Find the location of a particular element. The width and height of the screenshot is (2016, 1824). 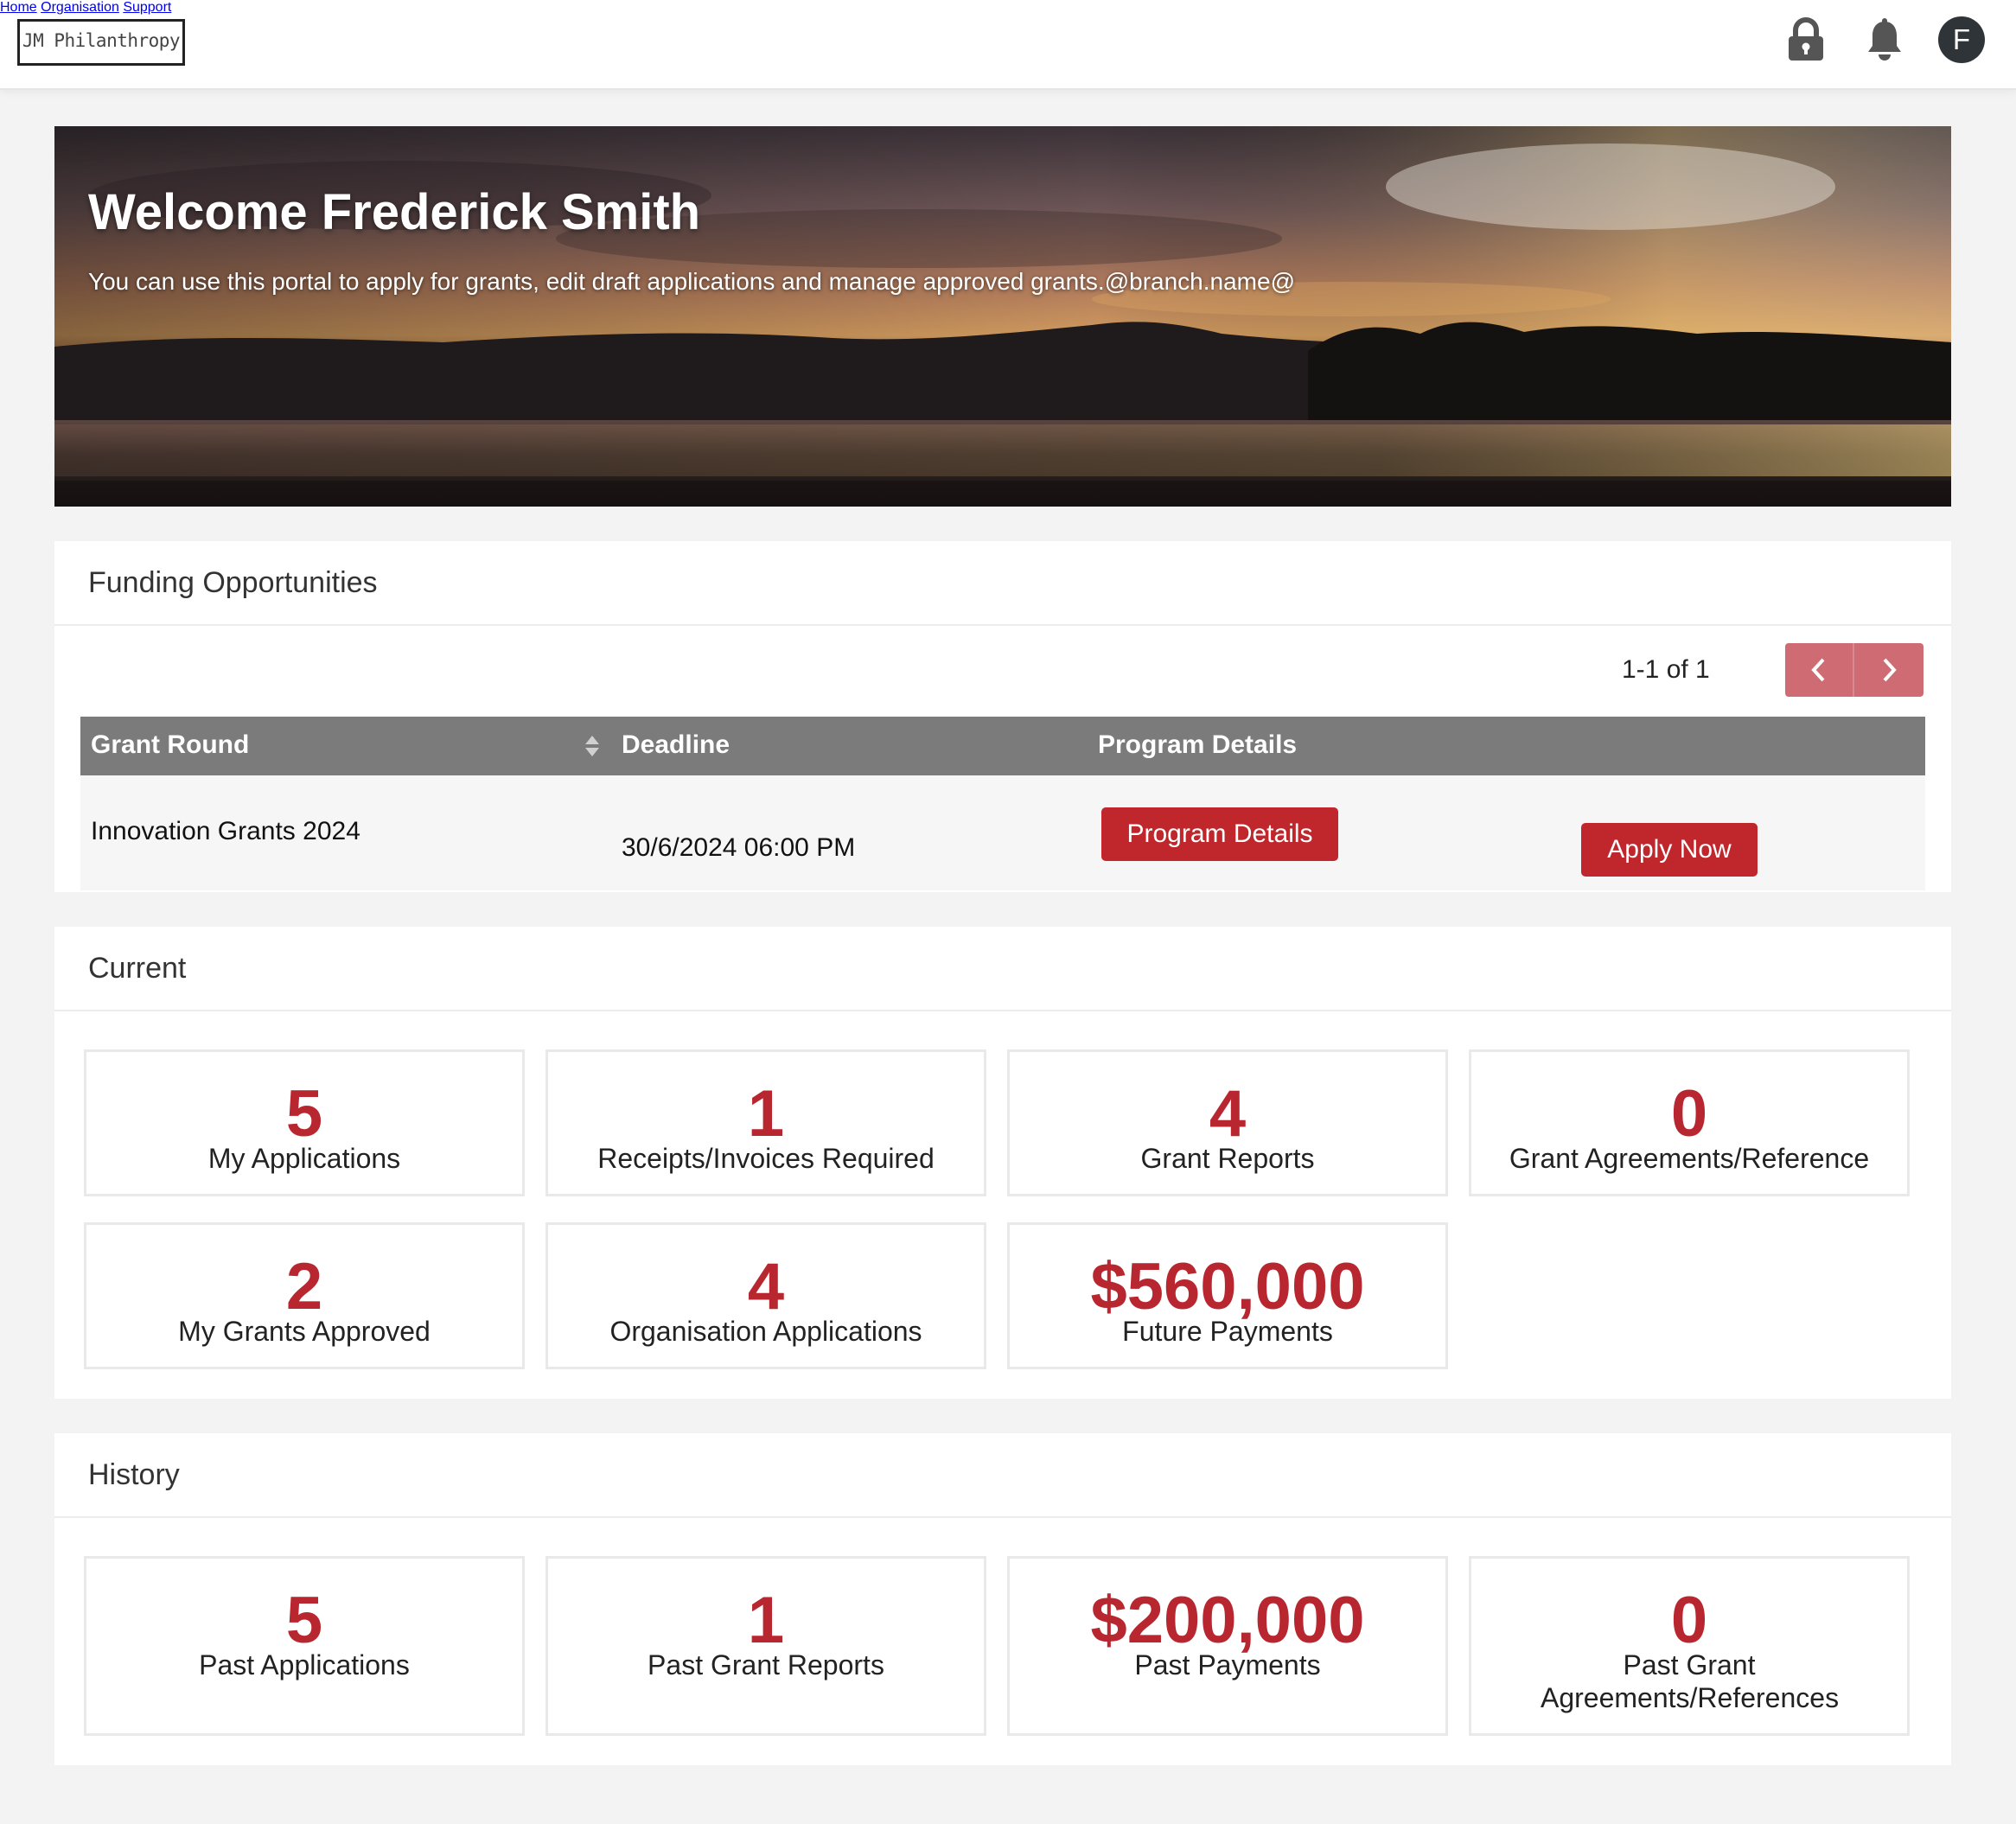

chevron-right-icon is located at coordinates (1890, 670).